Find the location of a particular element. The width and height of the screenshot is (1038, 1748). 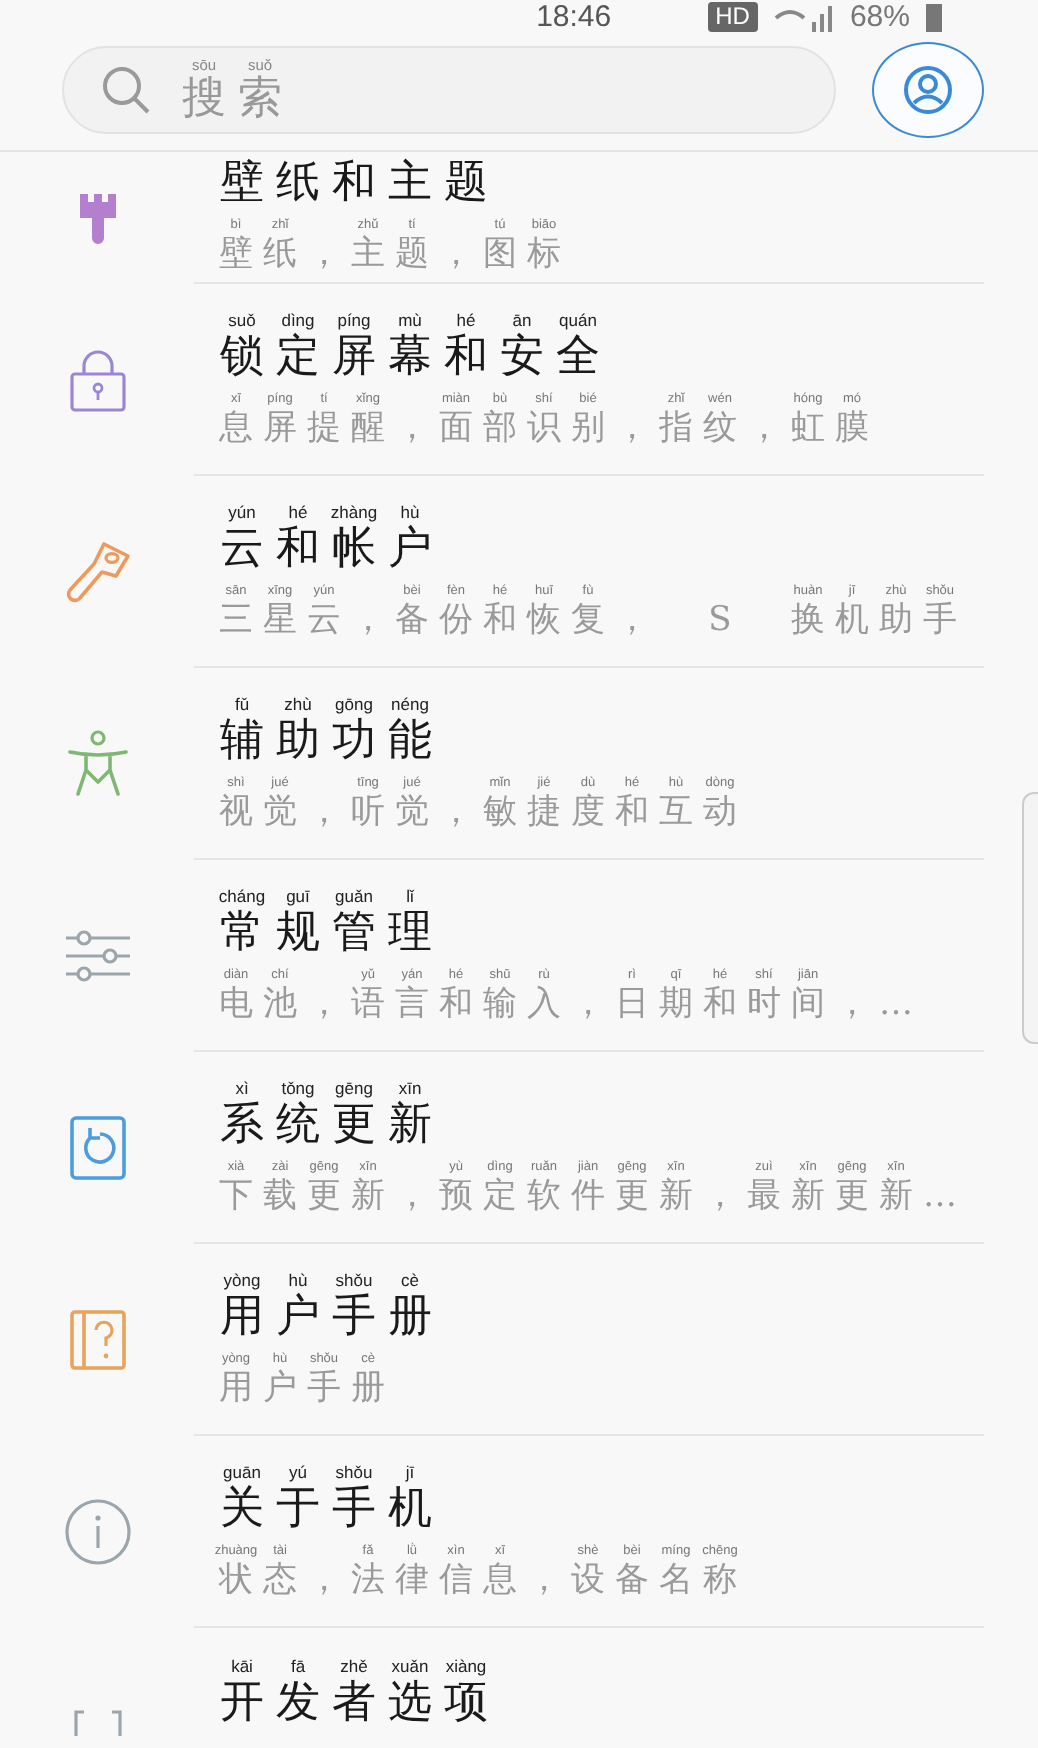

item-subtitle: 息屏提醒，面部识别，指纹，虹膜 is located at coordinates (544, 428).